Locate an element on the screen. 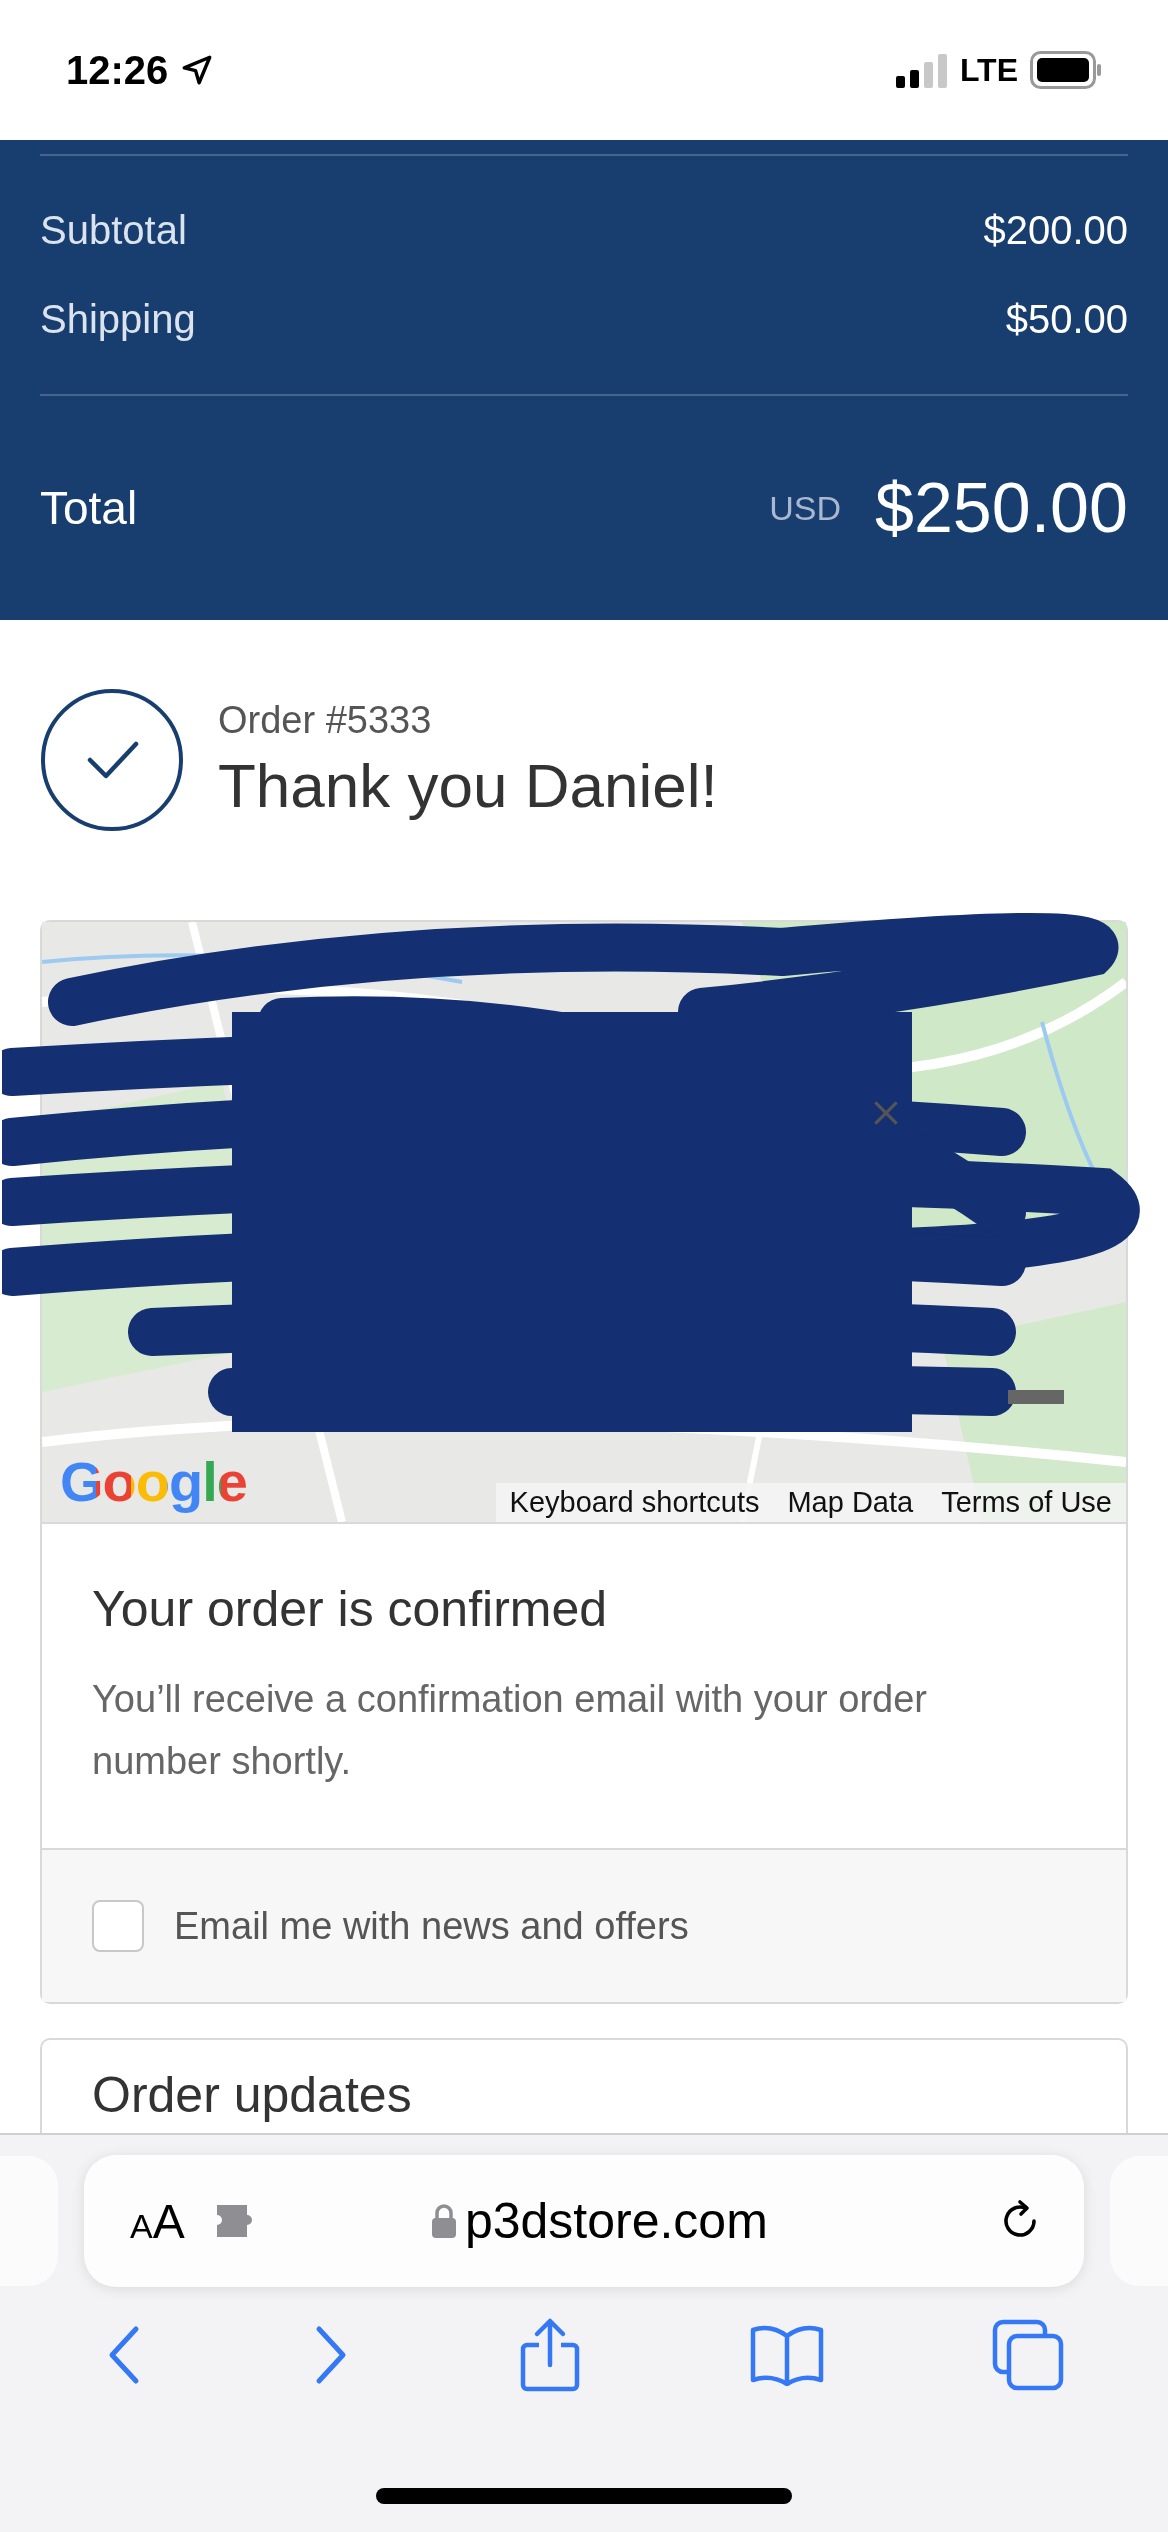  summary-label: Subtotal is located at coordinates (113, 230).